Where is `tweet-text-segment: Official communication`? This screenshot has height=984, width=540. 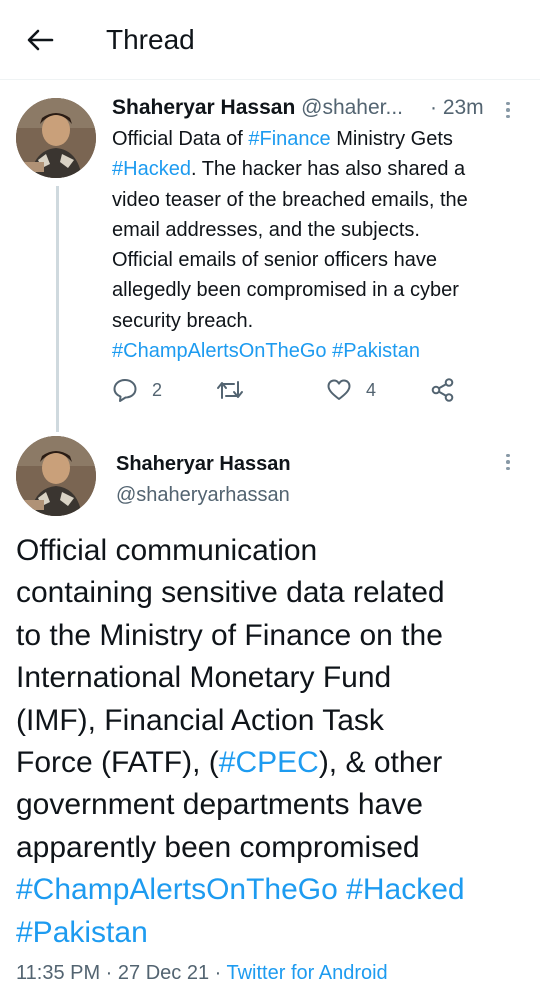
tweet-text-segment: Official communication is located at coordinates (167, 550).